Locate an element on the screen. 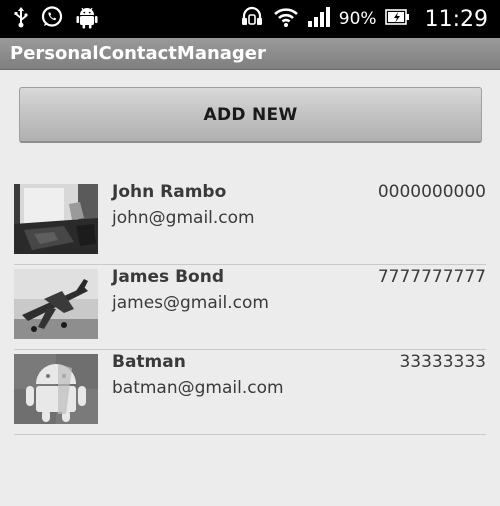  system-indicators: 90% 11:29 is located at coordinates (369, 19).